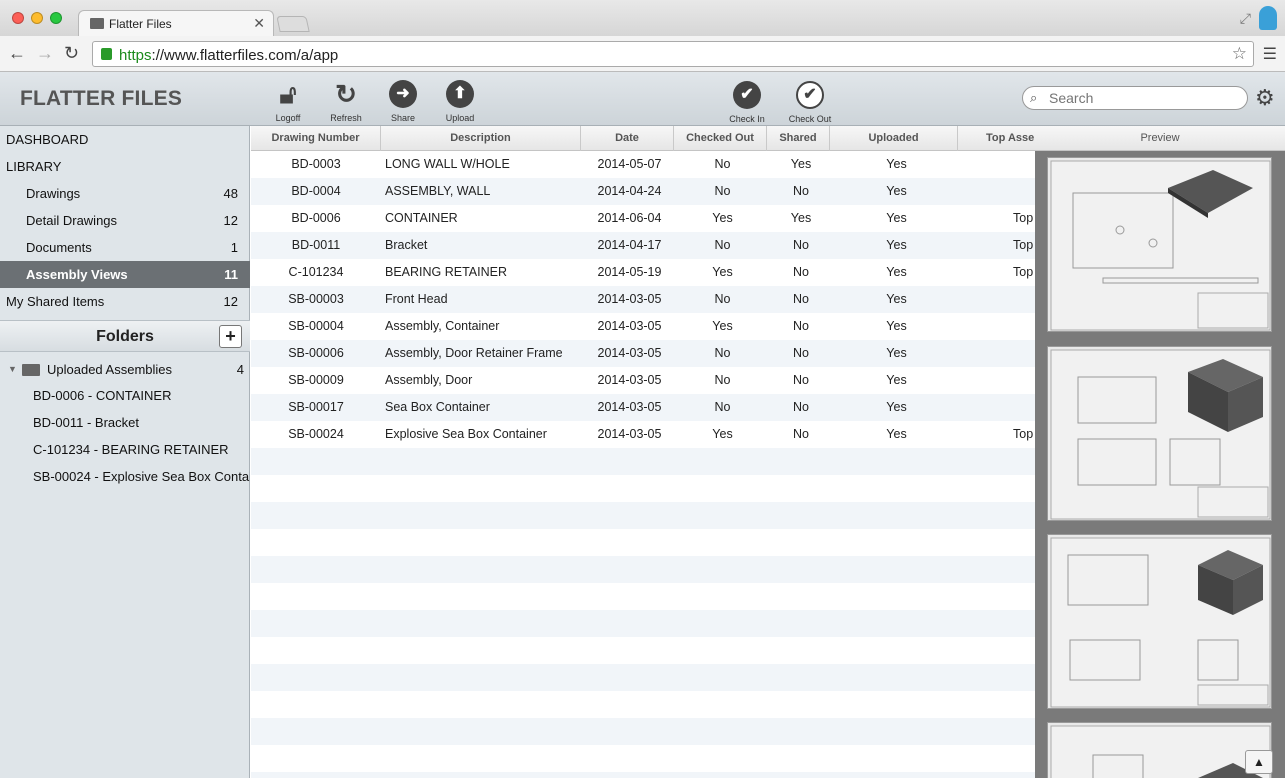 Image resolution: width=1285 pixels, height=778 pixels. What do you see at coordinates (97, 23) in the screenshot?
I see `folder-icon` at bounding box center [97, 23].